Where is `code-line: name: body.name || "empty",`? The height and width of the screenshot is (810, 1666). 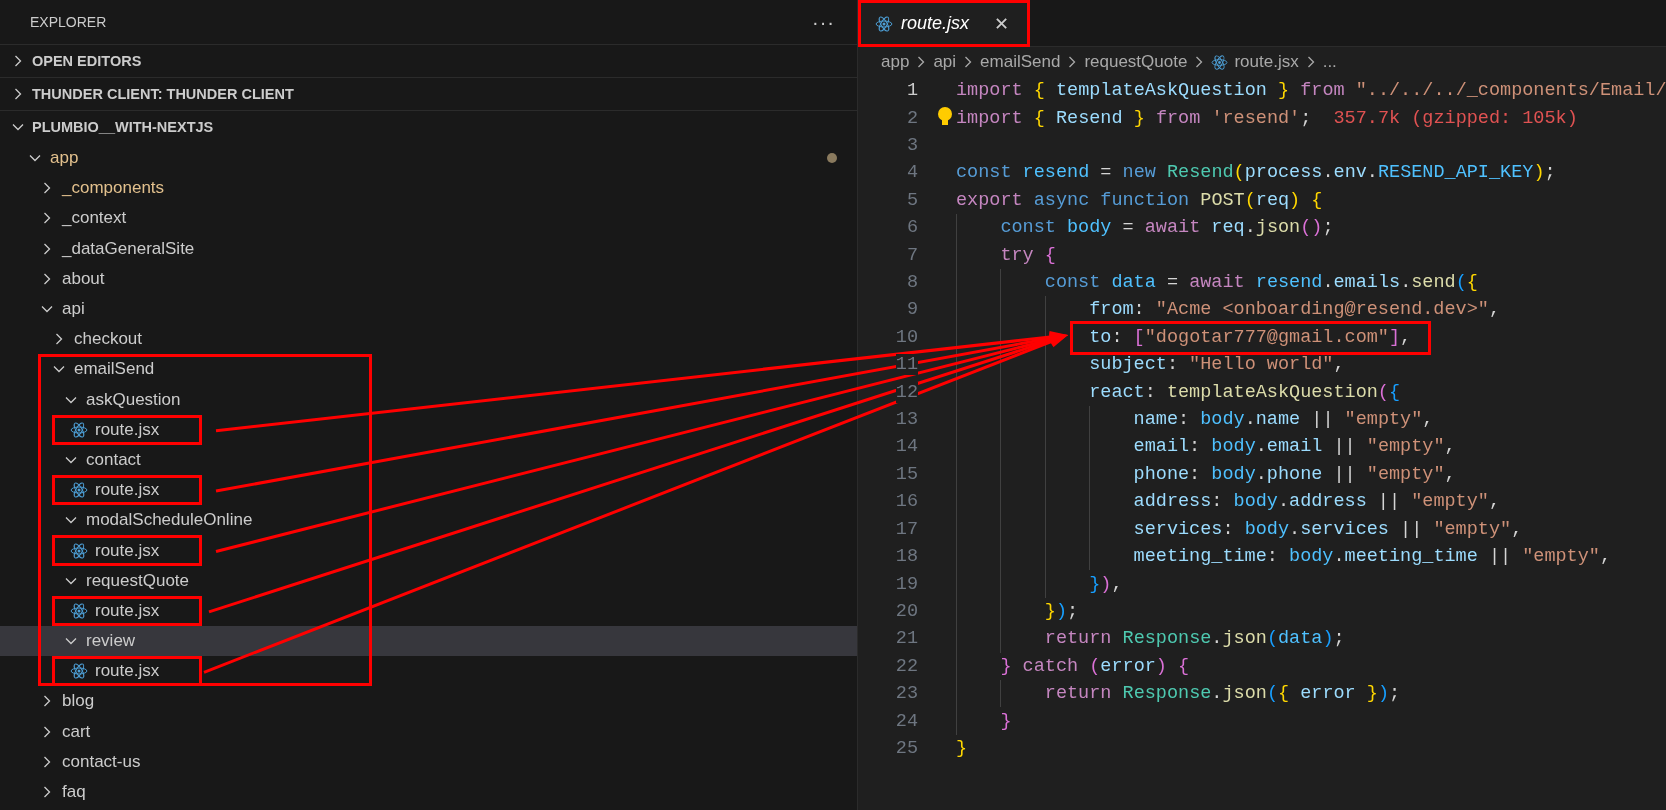
code-line: name: body.name || "empty", is located at coordinates (1283, 420).